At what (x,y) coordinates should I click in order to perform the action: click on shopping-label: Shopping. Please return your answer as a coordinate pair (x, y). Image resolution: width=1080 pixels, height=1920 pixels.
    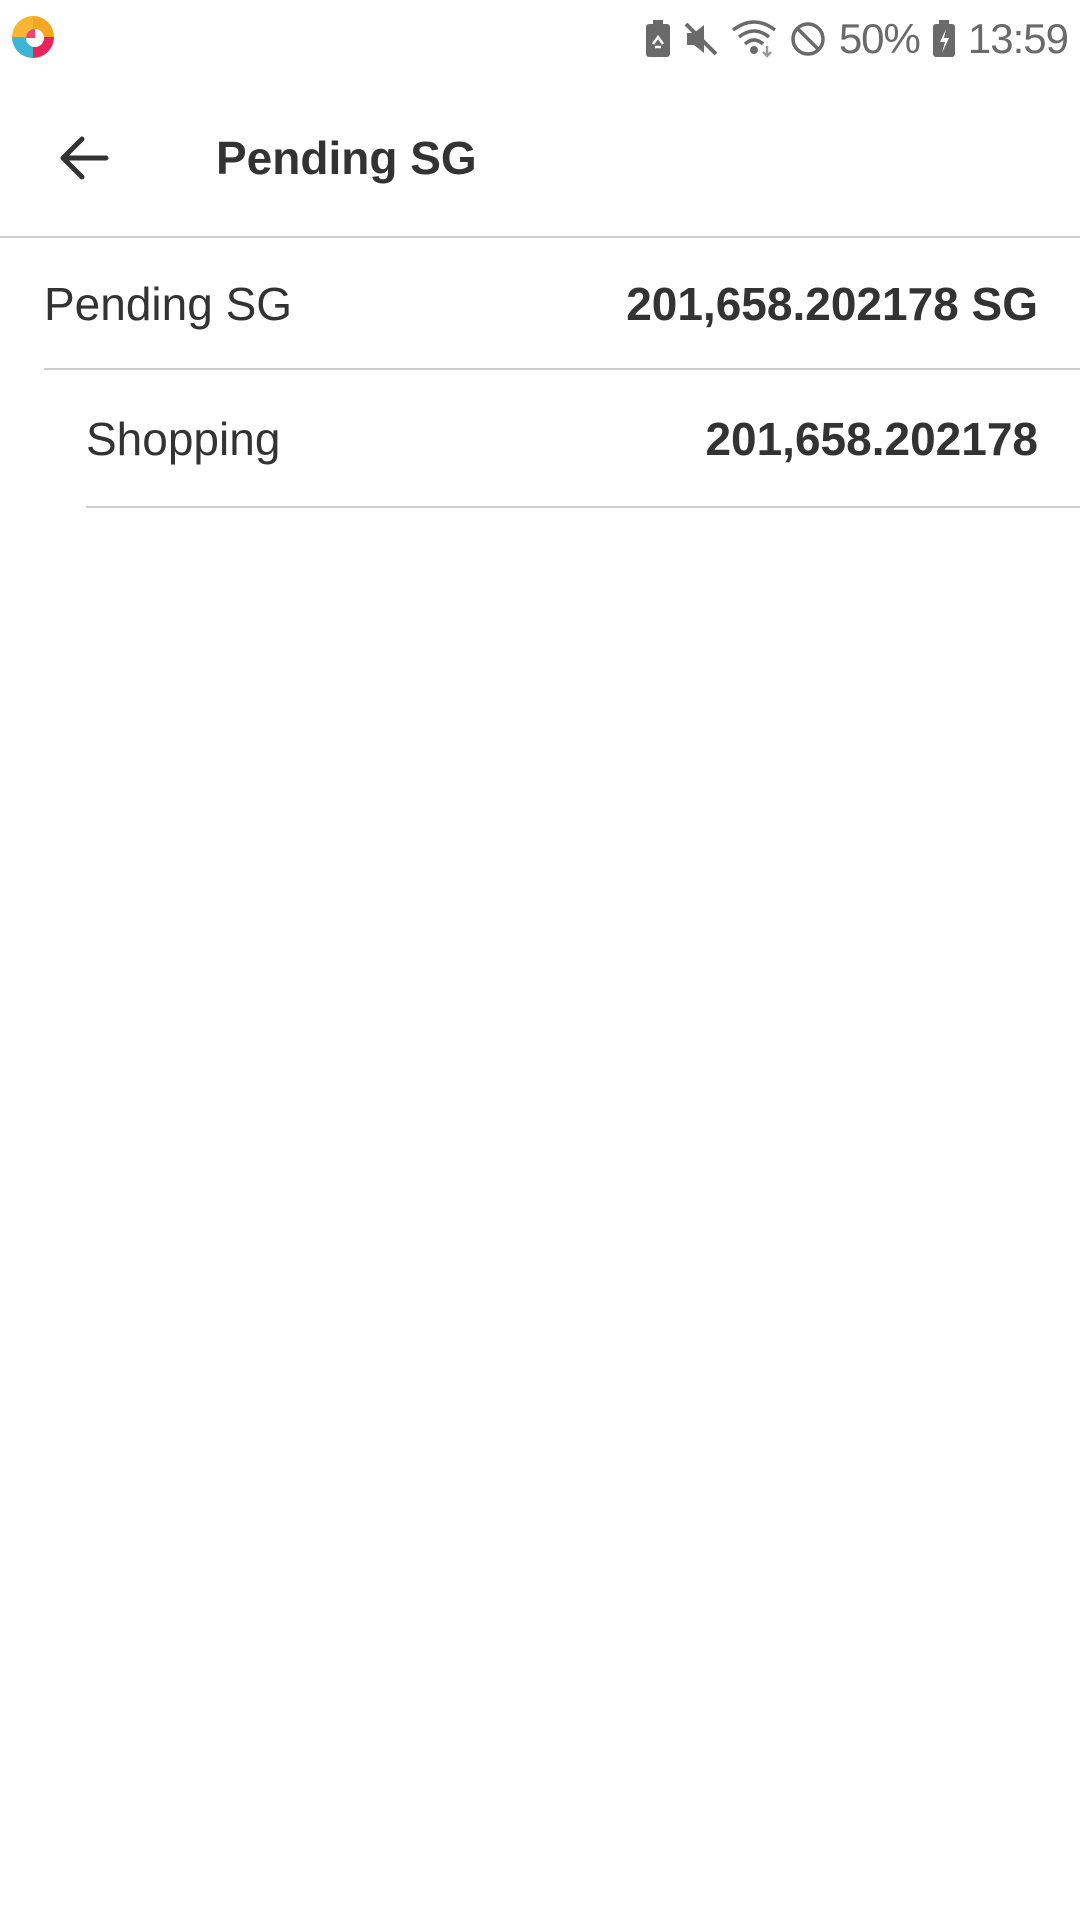
    Looking at the image, I should click on (183, 439).